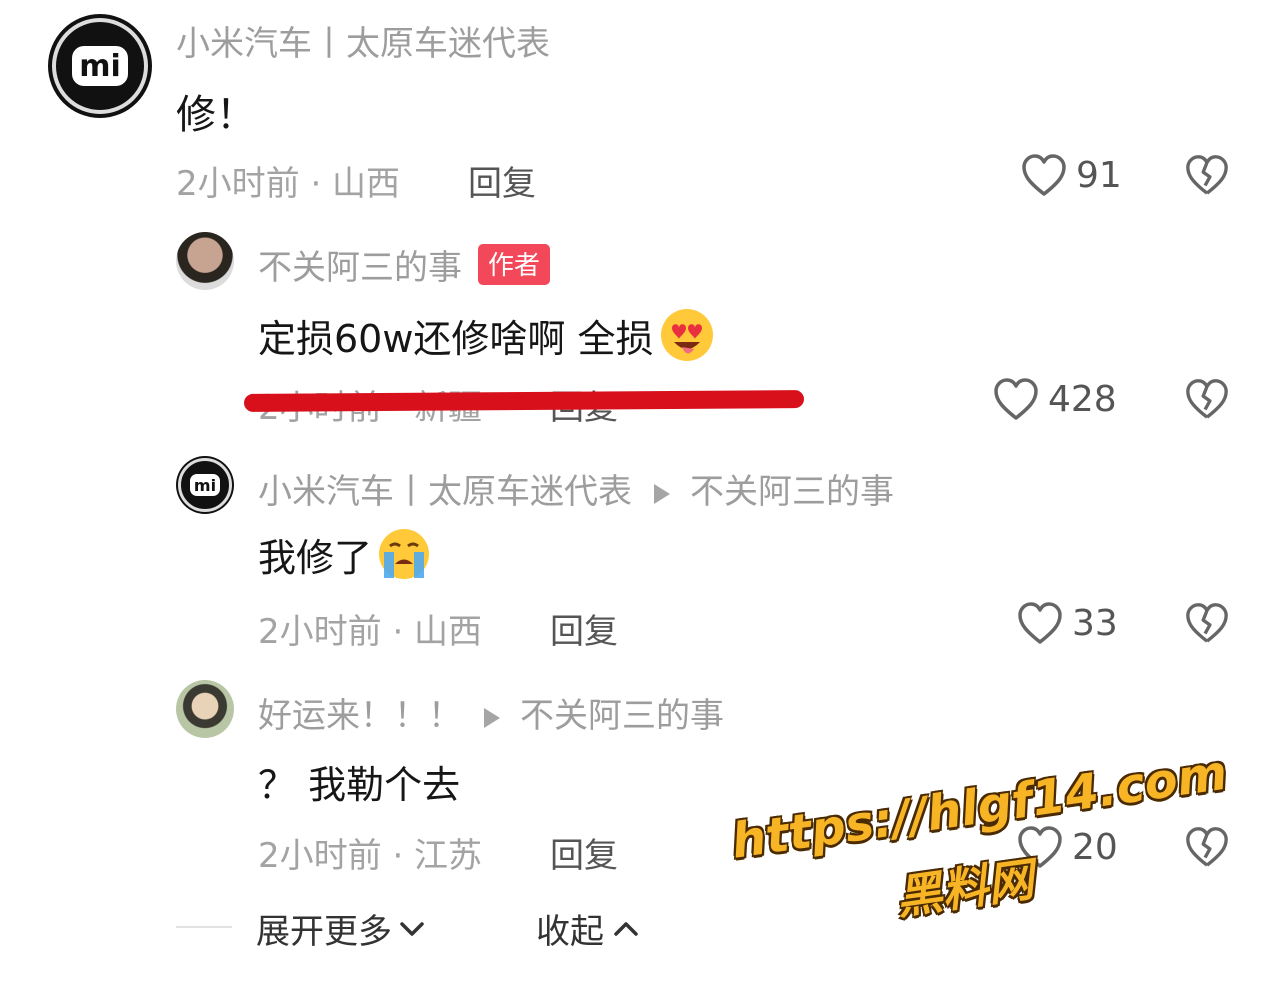 Image resolution: width=1280 pixels, height=992 pixels. Describe the element at coordinates (370, 856) in the screenshot. I see `comment-time-location: 2小时前 · 江苏` at that location.